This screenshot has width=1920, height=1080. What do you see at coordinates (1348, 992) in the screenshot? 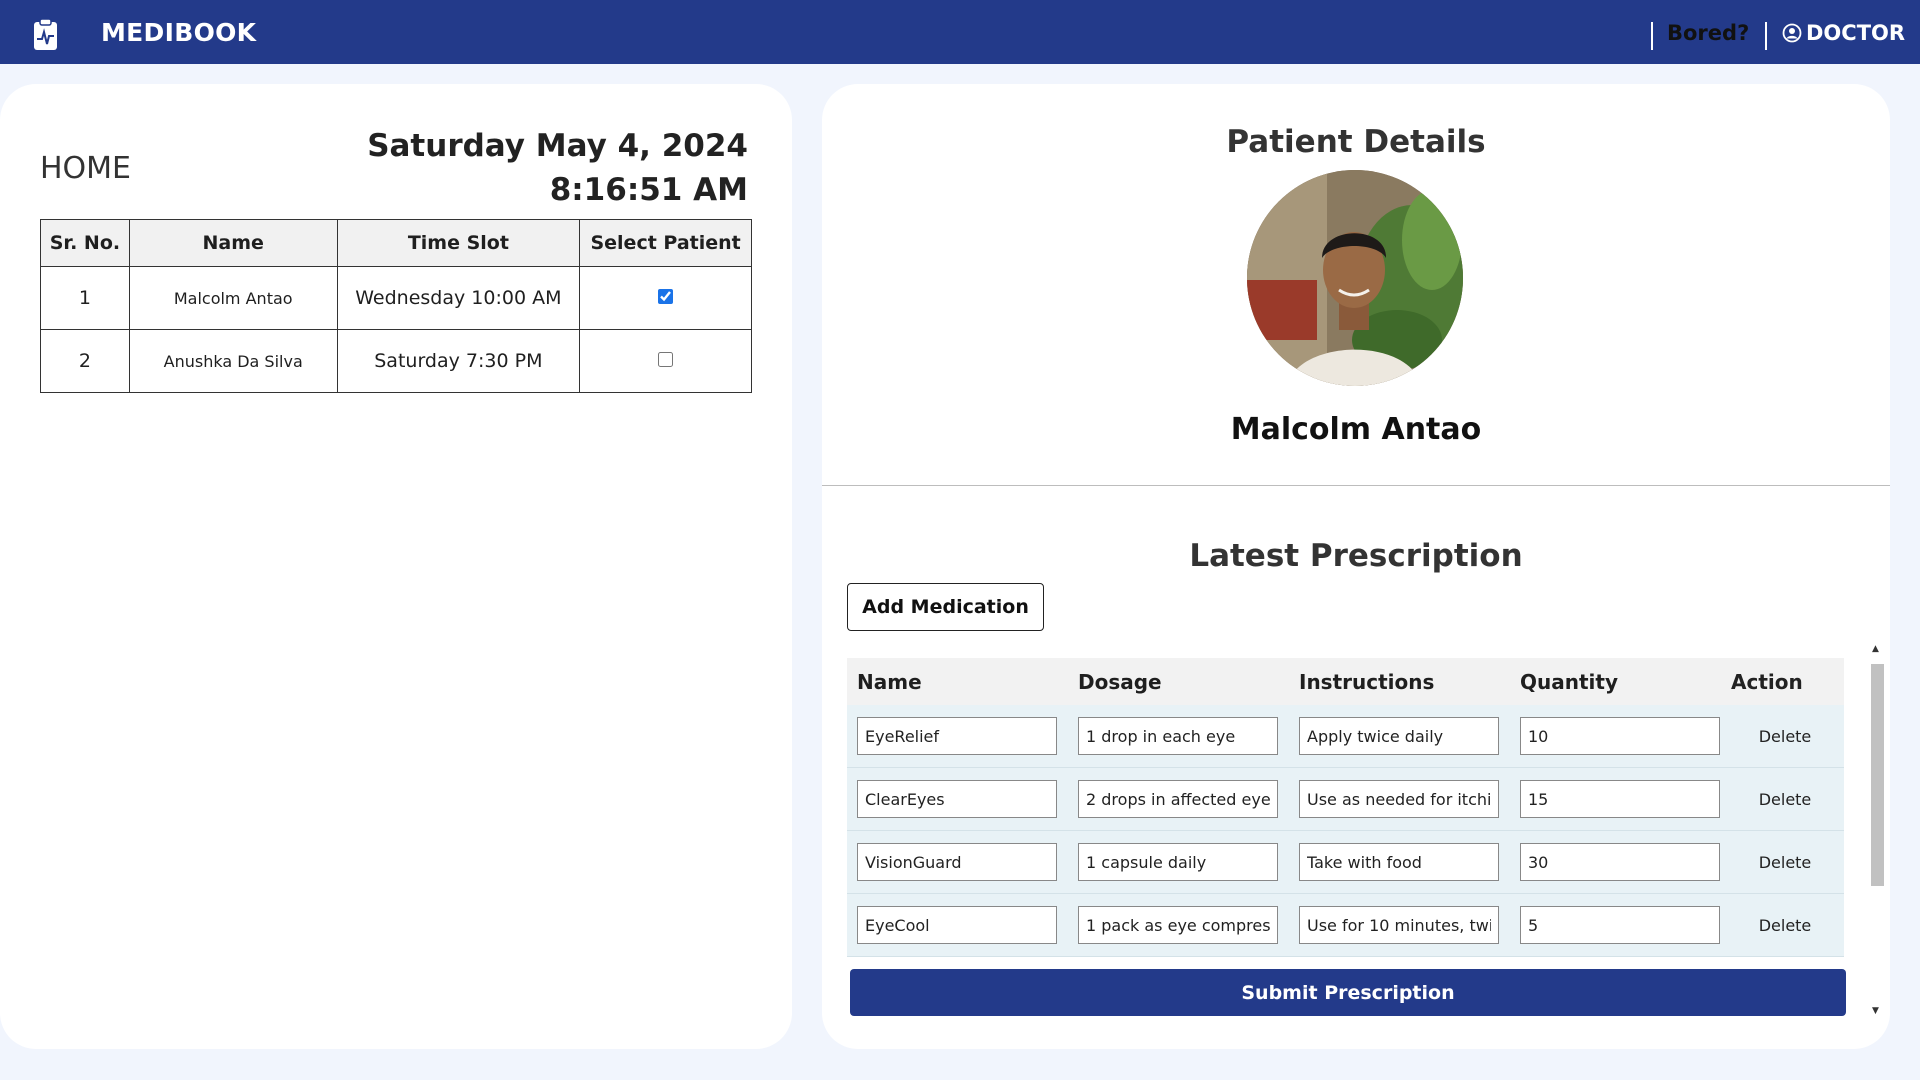
I see `submit-prescription-button: Submit Prescription` at bounding box center [1348, 992].